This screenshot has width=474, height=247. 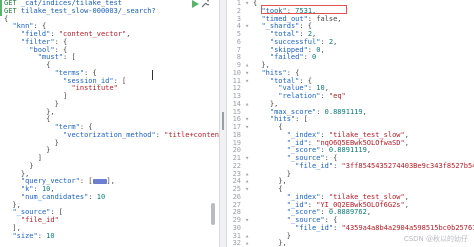 What do you see at coordinates (238, 18) in the screenshot?
I see `line-number: 3` at bounding box center [238, 18].